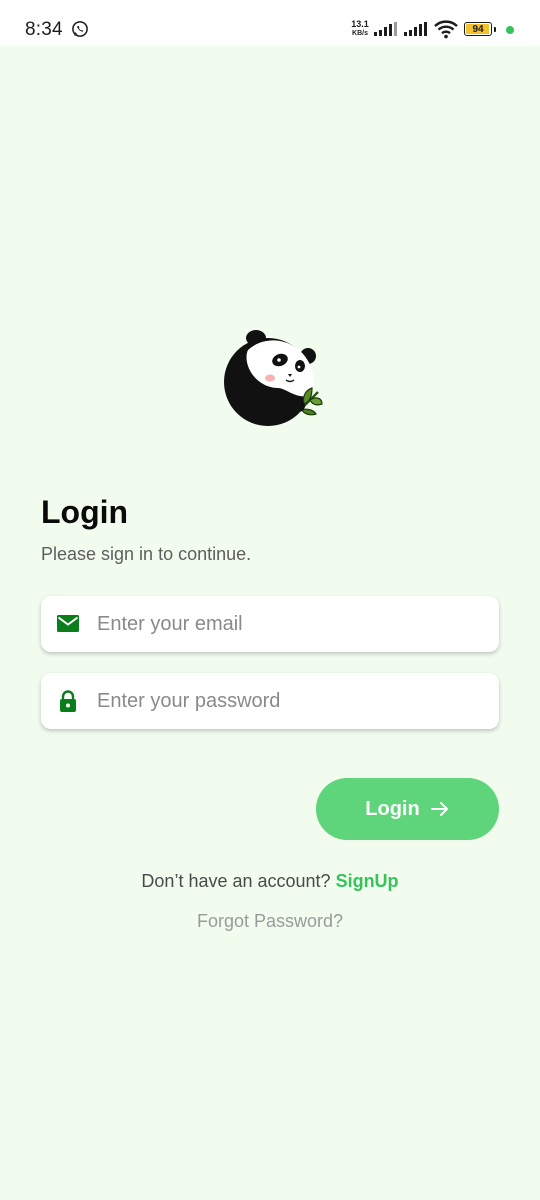 The height and width of the screenshot is (1200, 540). I want to click on page-title: Login, so click(85, 512).